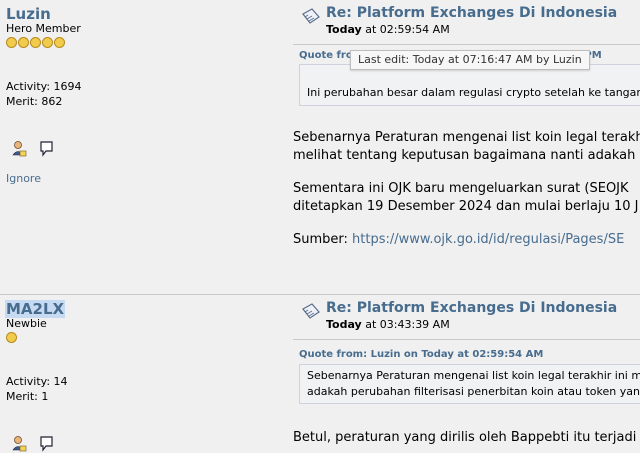 This screenshot has width=640, height=453. I want to click on post-date: Today at 02:59:54 AM, so click(388, 29).